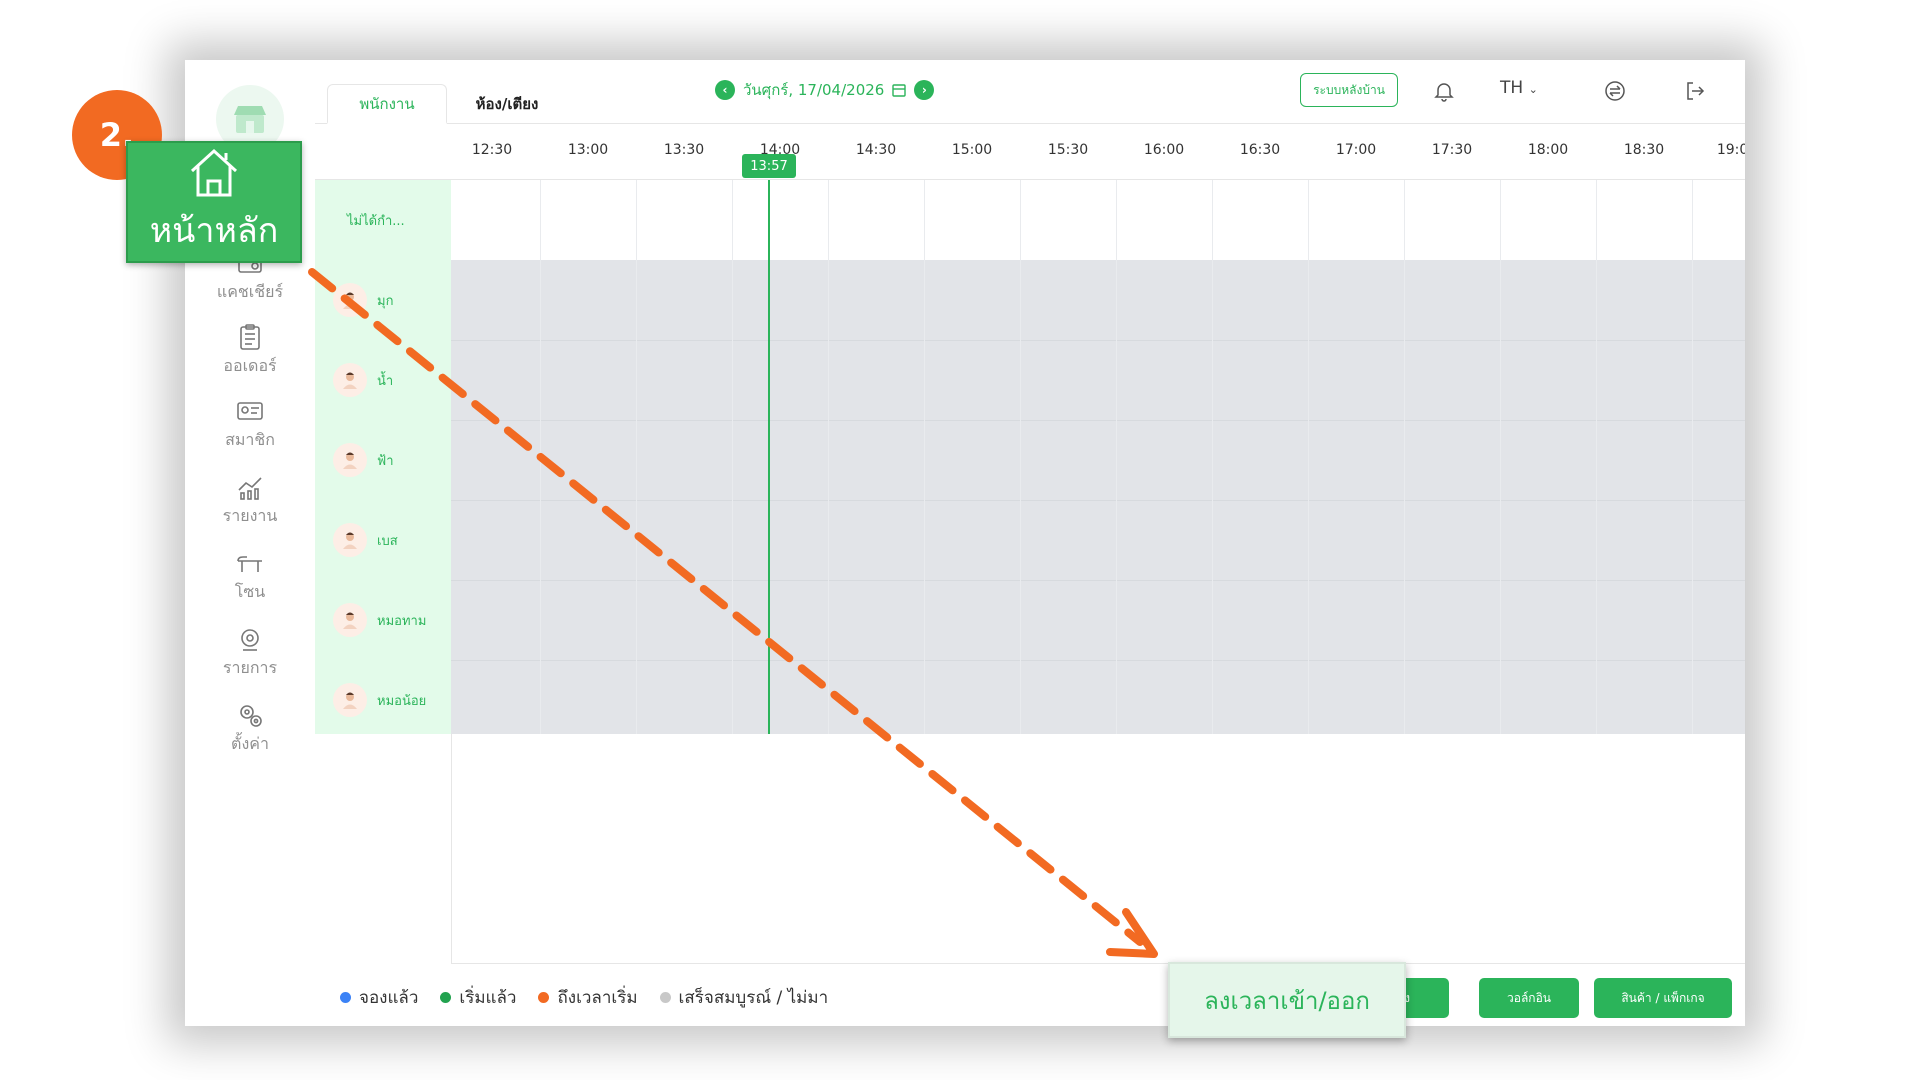  I want to click on staff-name: มุก, so click(385, 301).